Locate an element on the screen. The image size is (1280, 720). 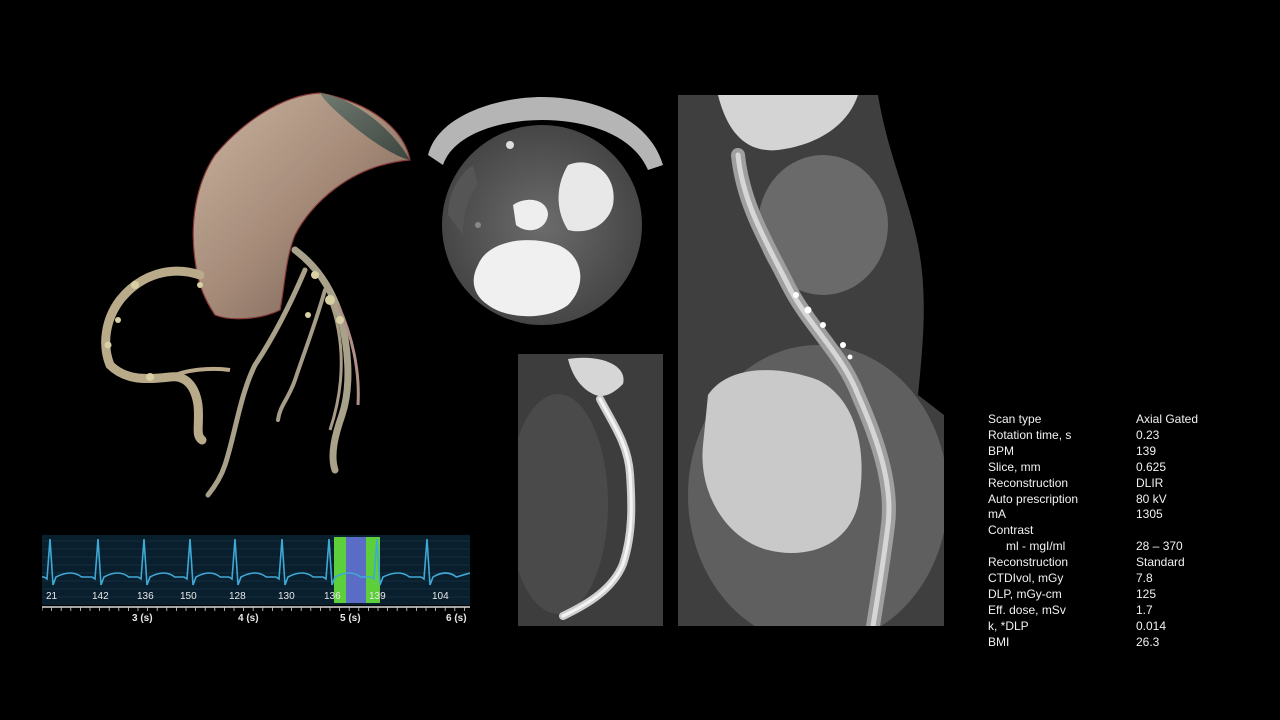
param-row: k, *DLP 0.014 is located at coordinates (1113, 627).